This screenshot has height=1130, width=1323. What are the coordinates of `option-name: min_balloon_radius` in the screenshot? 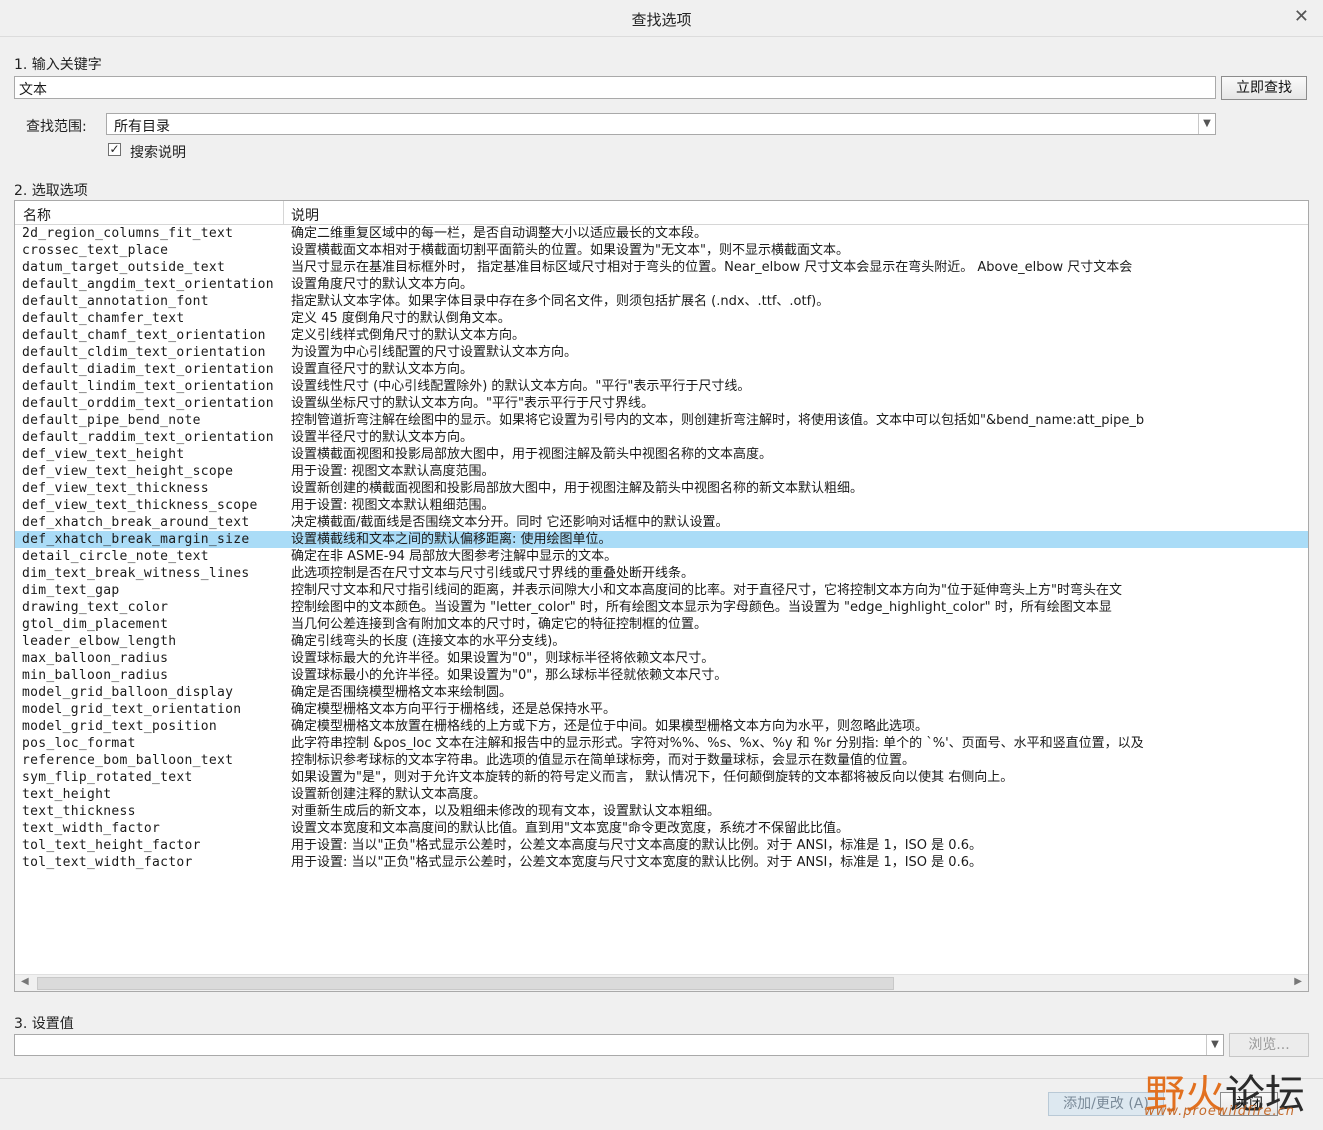 It's located at (95, 675).